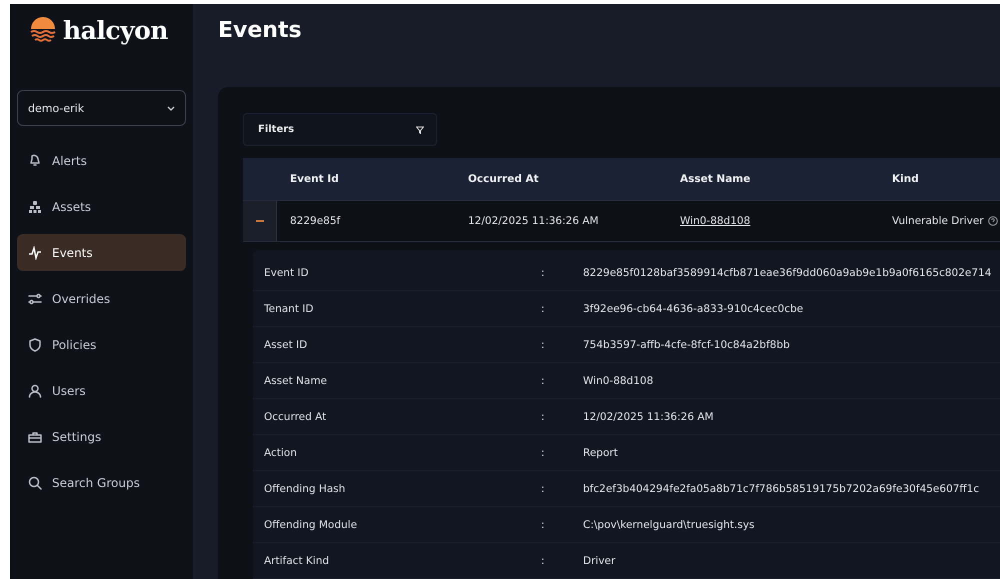 This screenshot has width=1000, height=579. Describe the element at coordinates (311, 524) in the screenshot. I see `detail-label: Offending Module` at that location.